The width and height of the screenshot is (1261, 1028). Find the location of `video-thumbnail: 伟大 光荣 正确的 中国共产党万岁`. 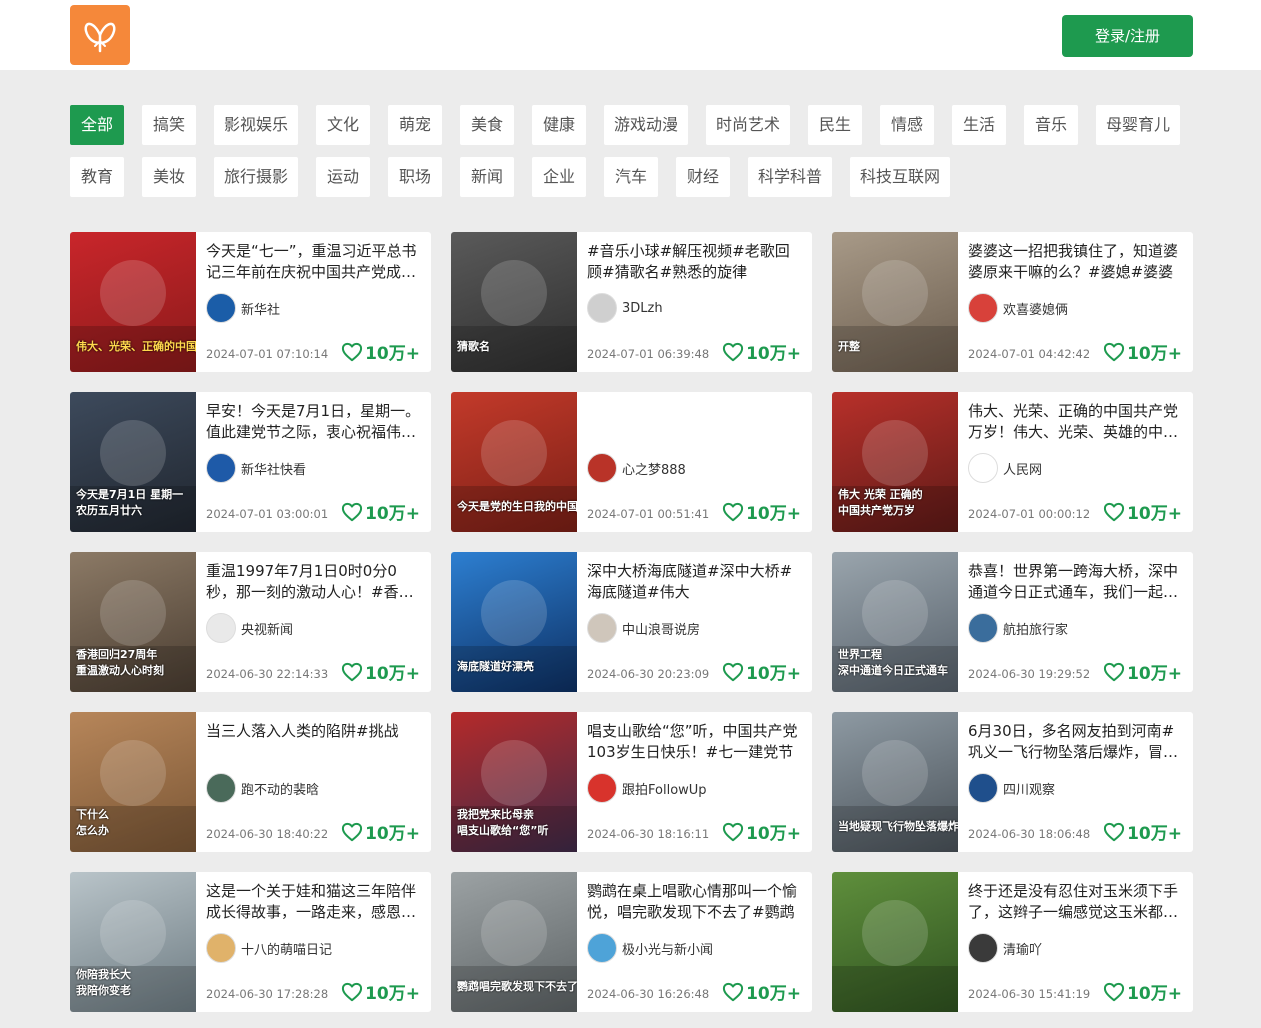

video-thumbnail: 伟大 光荣 正确的 中国共产党万岁 is located at coordinates (895, 462).